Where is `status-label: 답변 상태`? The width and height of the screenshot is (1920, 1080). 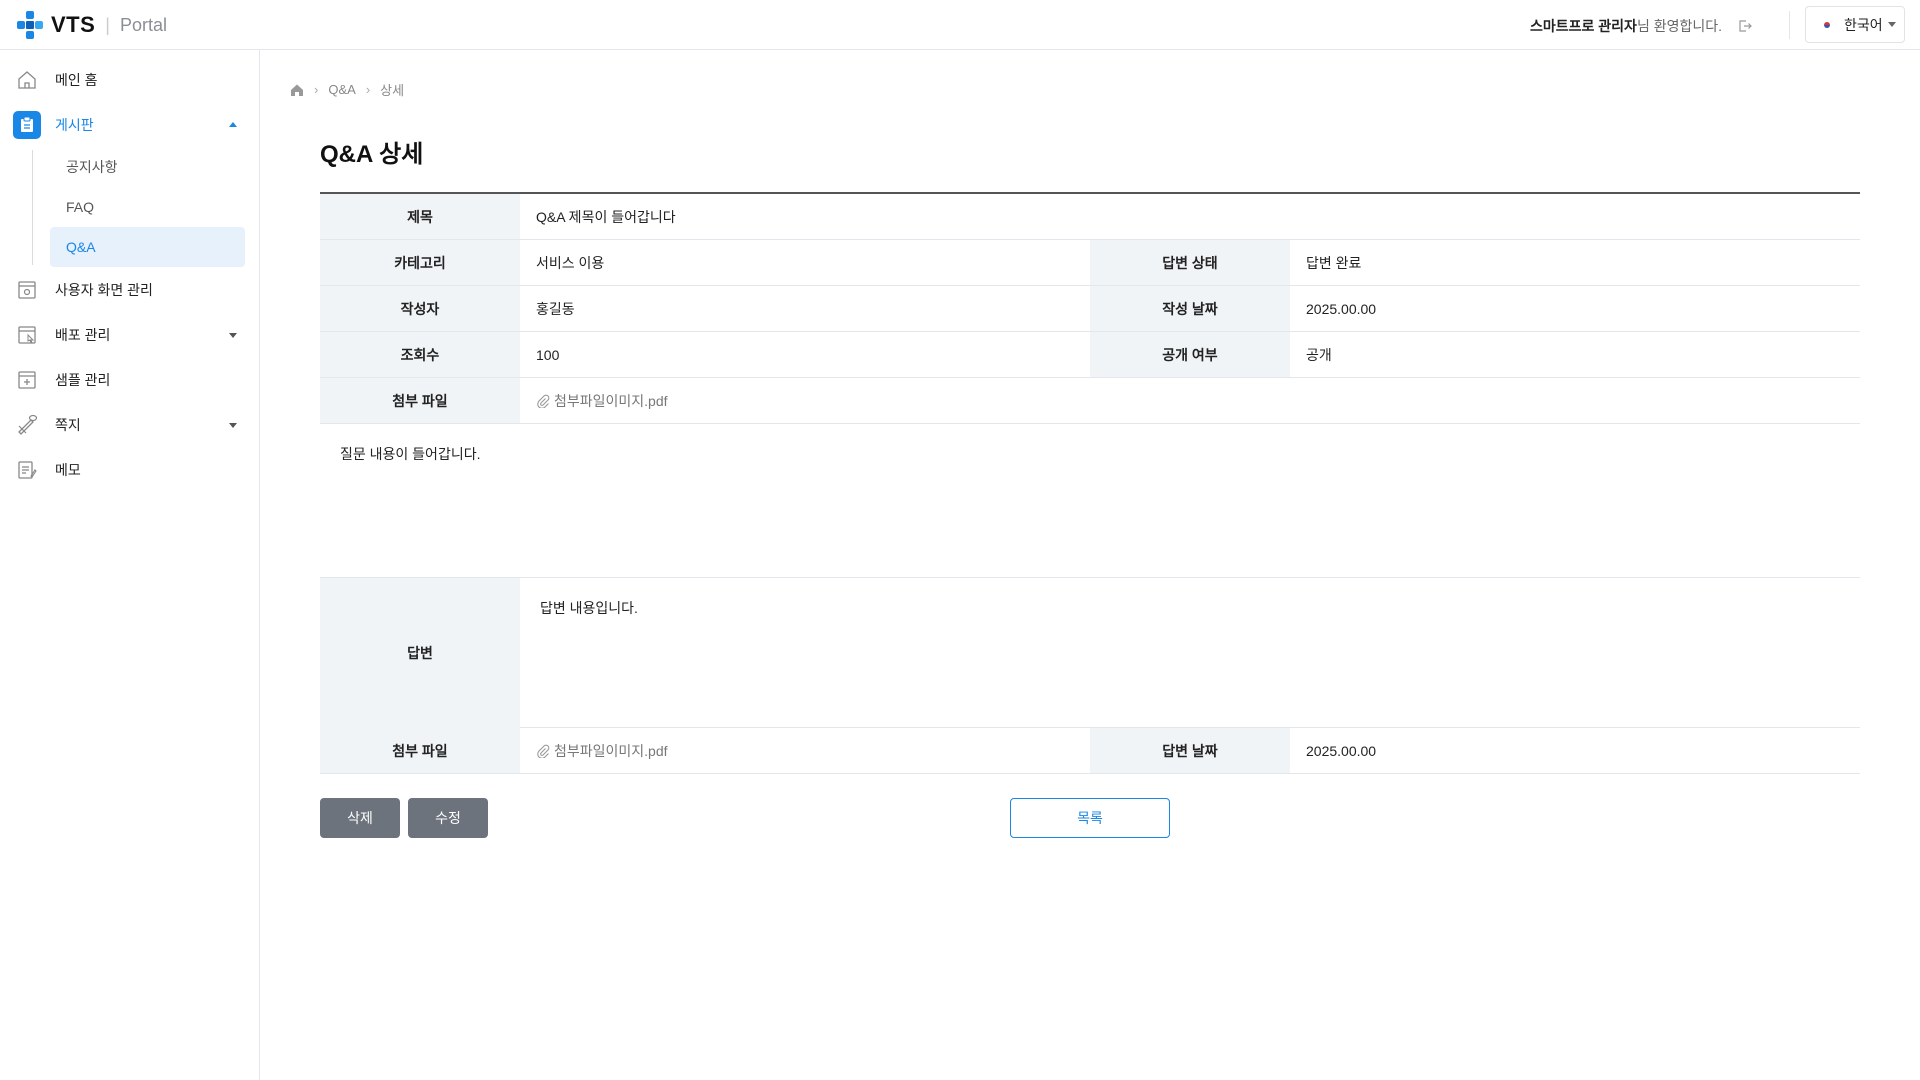
status-label: 답변 상태 is located at coordinates (1190, 262).